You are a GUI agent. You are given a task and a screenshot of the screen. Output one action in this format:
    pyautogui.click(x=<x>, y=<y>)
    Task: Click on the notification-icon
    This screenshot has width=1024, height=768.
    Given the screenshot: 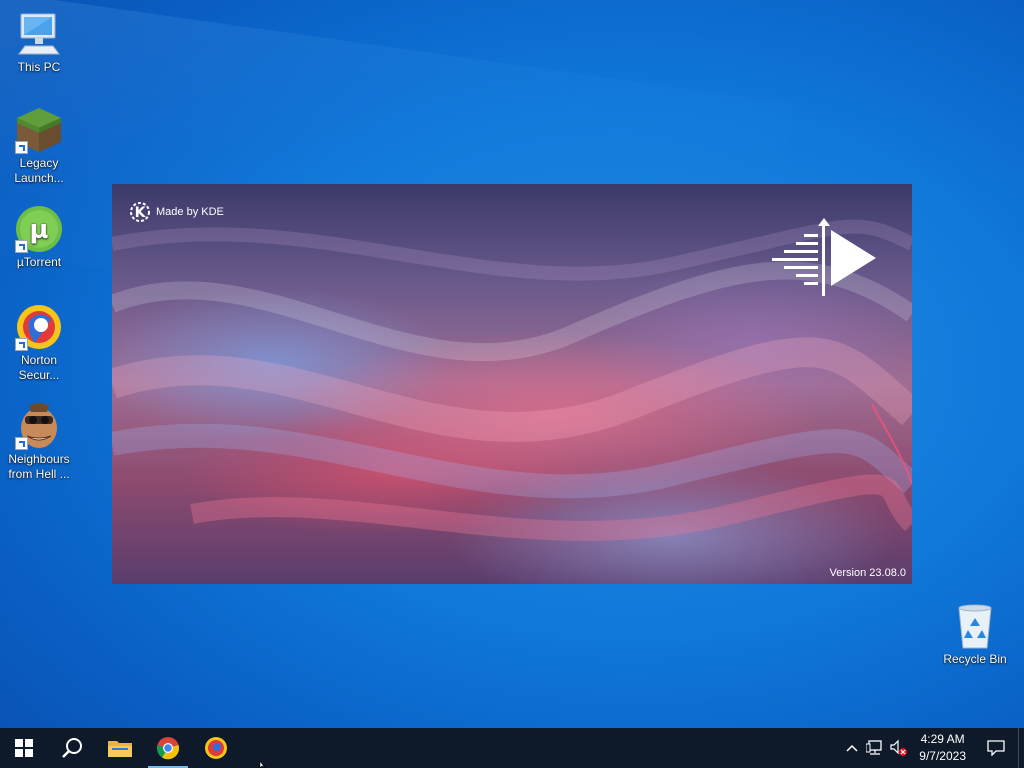 What is the action you would take?
    pyautogui.click(x=996, y=748)
    